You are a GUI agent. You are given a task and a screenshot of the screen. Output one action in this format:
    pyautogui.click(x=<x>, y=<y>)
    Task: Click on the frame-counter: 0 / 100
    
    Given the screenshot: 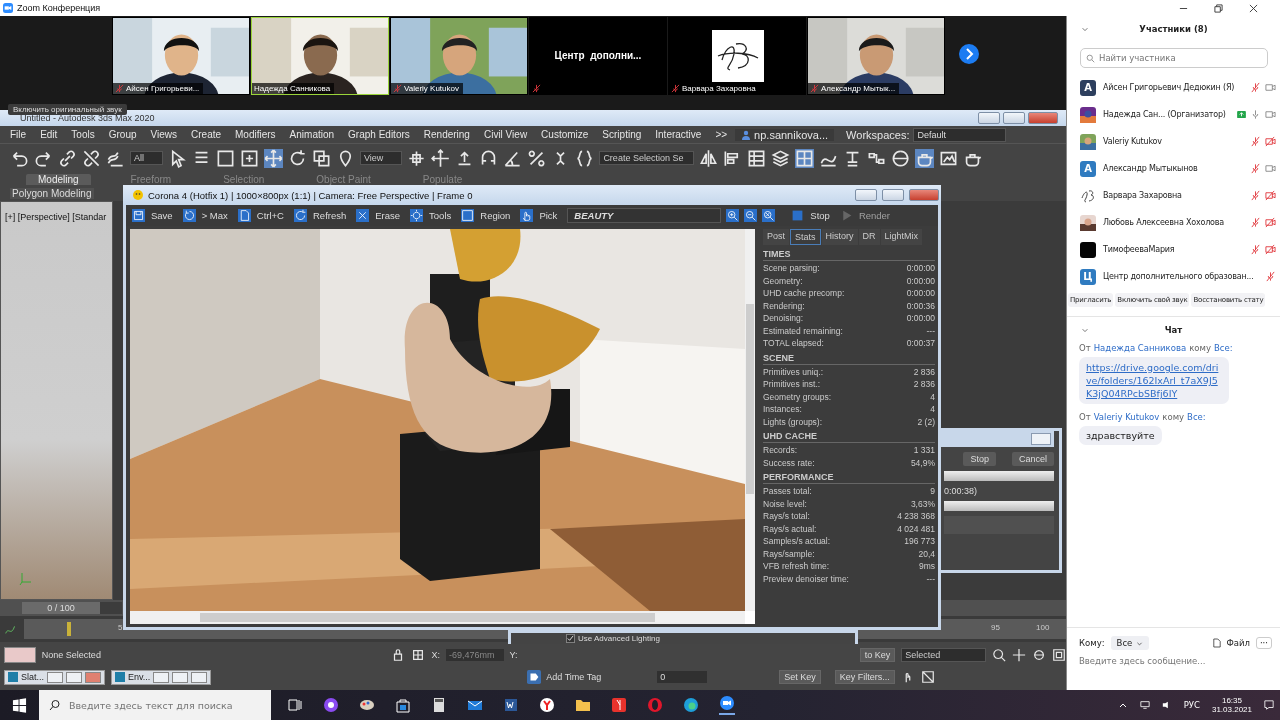 What is the action you would take?
    pyautogui.click(x=61, y=608)
    